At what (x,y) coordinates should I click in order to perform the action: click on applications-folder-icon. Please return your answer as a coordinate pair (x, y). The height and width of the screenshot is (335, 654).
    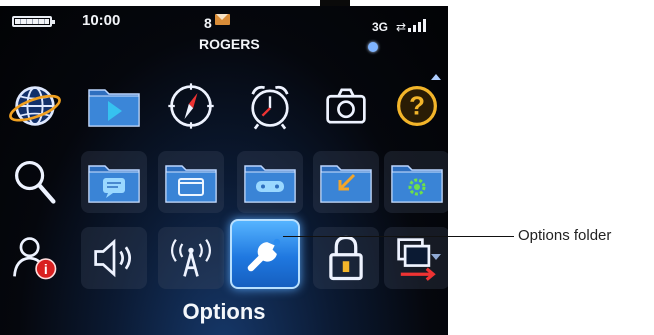
    Looking at the image, I should click on (191, 184).